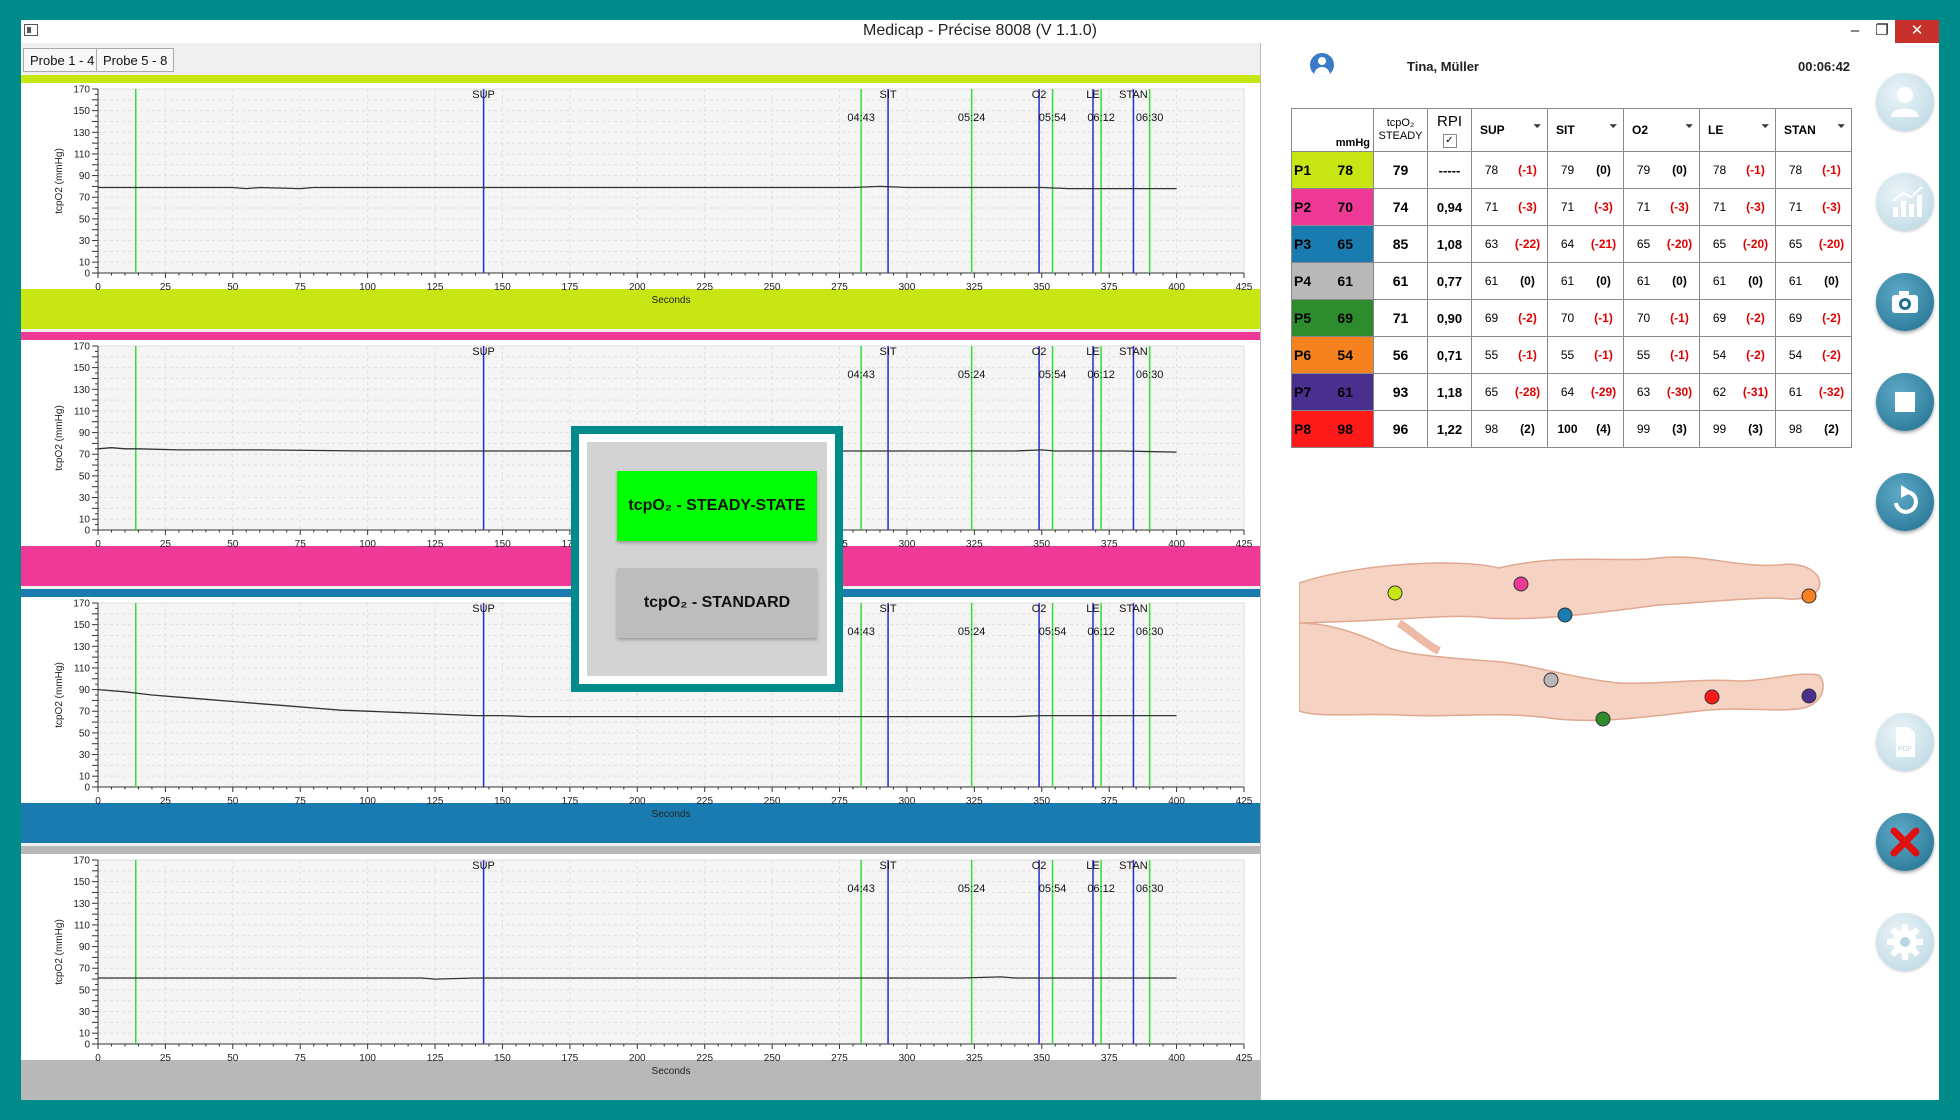 This screenshot has height=1120, width=1960. What do you see at coordinates (1755, 207) in the screenshot?
I see `phase-delta: (-3)` at bounding box center [1755, 207].